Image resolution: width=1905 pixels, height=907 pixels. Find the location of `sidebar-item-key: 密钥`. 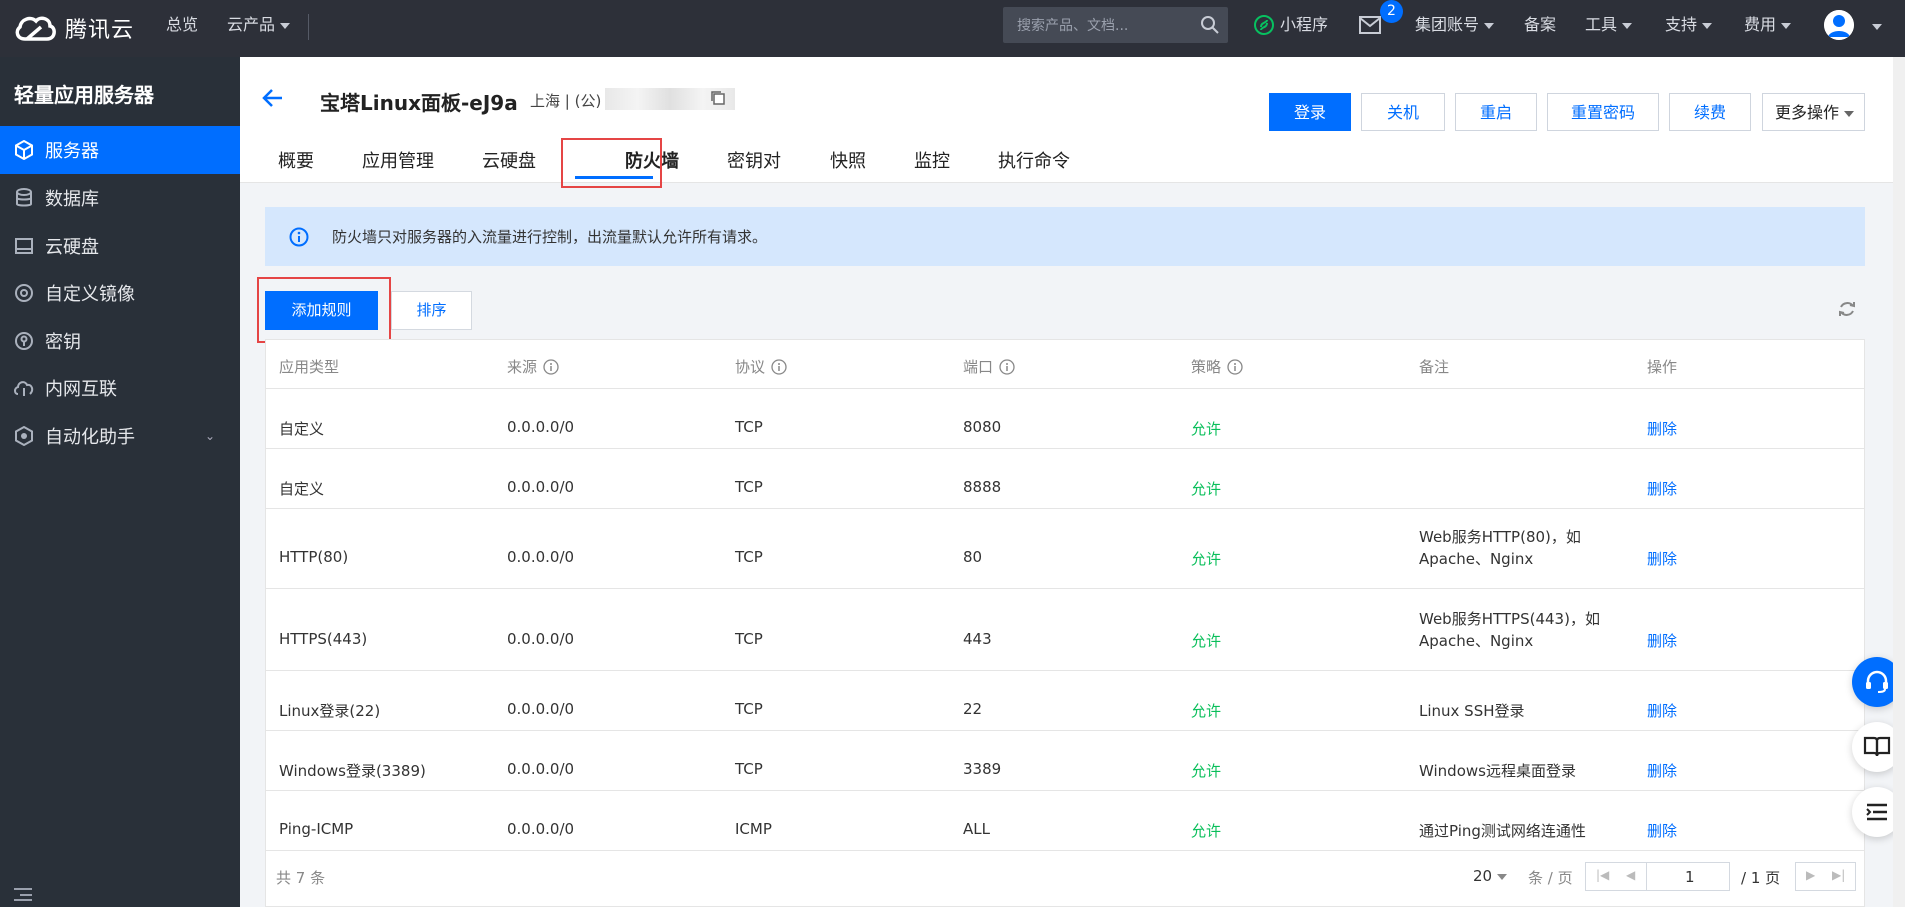

sidebar-item-key: 密钥 is located at coordinates (120, 341).